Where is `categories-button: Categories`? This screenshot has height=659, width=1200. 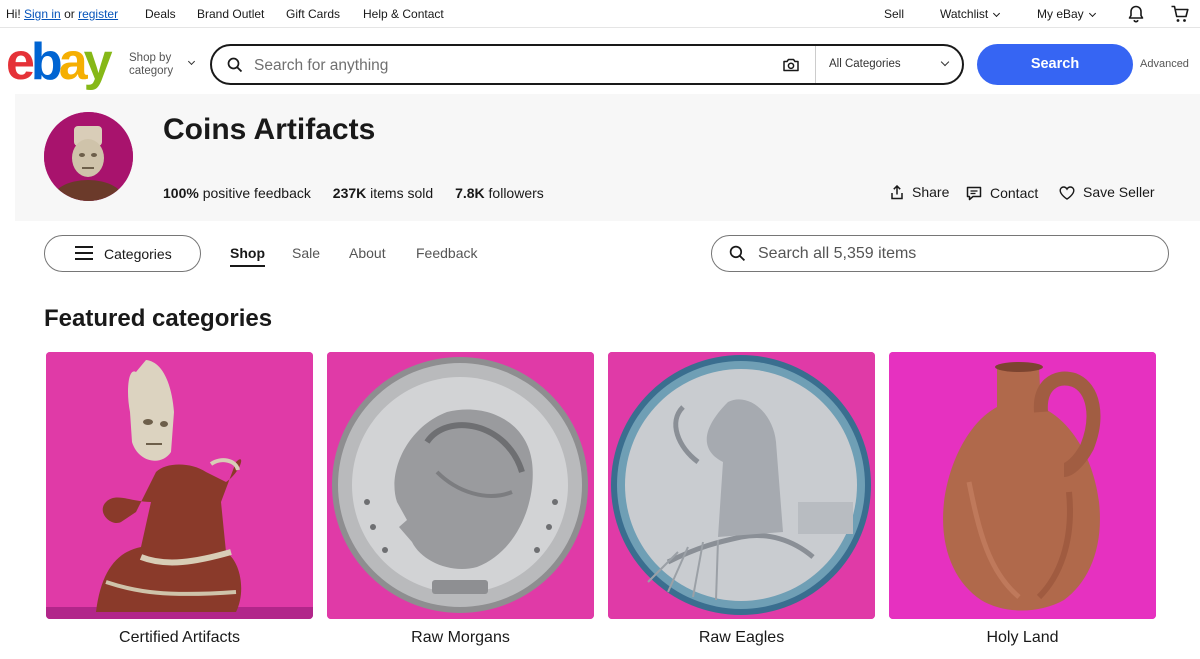 categories-button: Categories is located at coordinates (122, 253).